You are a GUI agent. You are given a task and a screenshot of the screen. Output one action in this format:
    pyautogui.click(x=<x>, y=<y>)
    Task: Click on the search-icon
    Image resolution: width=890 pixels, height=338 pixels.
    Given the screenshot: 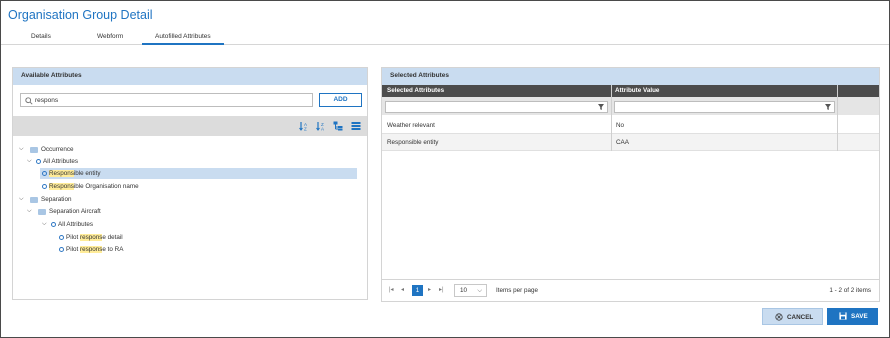 What is the action you would take?
    pyautogui.click(x=29, y=101)
    